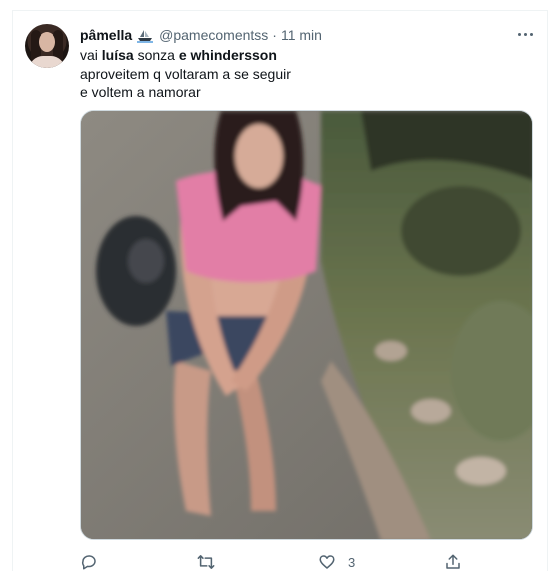 The height and width of the screenshot is (572, 560). What do you see at coordinates (327, 562) in the screenshot?
I see `heart-icon` at bounding box center [327, 562].